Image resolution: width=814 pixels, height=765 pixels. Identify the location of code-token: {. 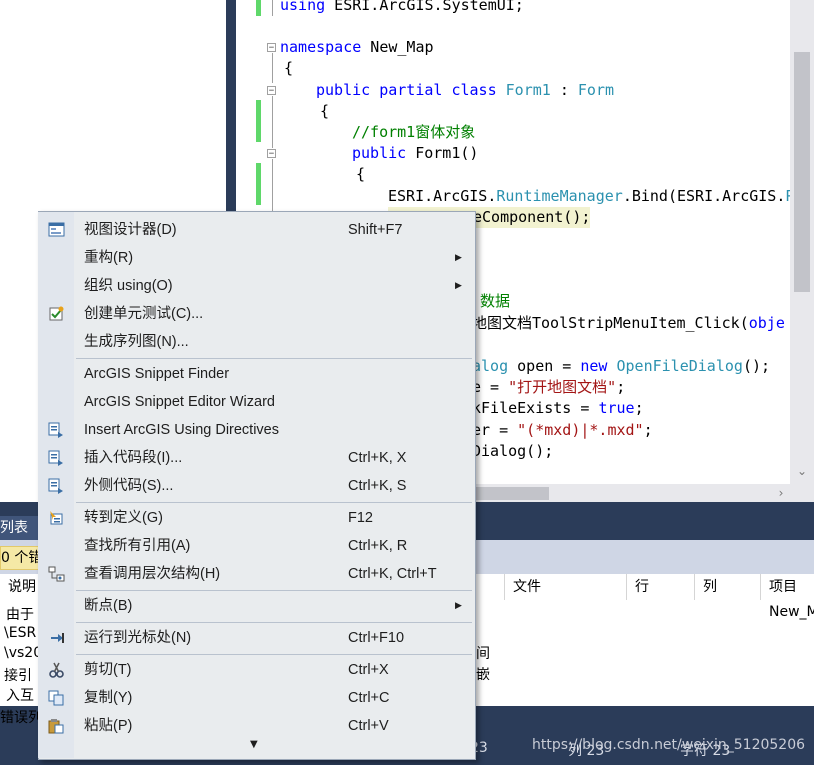
(361, 174).